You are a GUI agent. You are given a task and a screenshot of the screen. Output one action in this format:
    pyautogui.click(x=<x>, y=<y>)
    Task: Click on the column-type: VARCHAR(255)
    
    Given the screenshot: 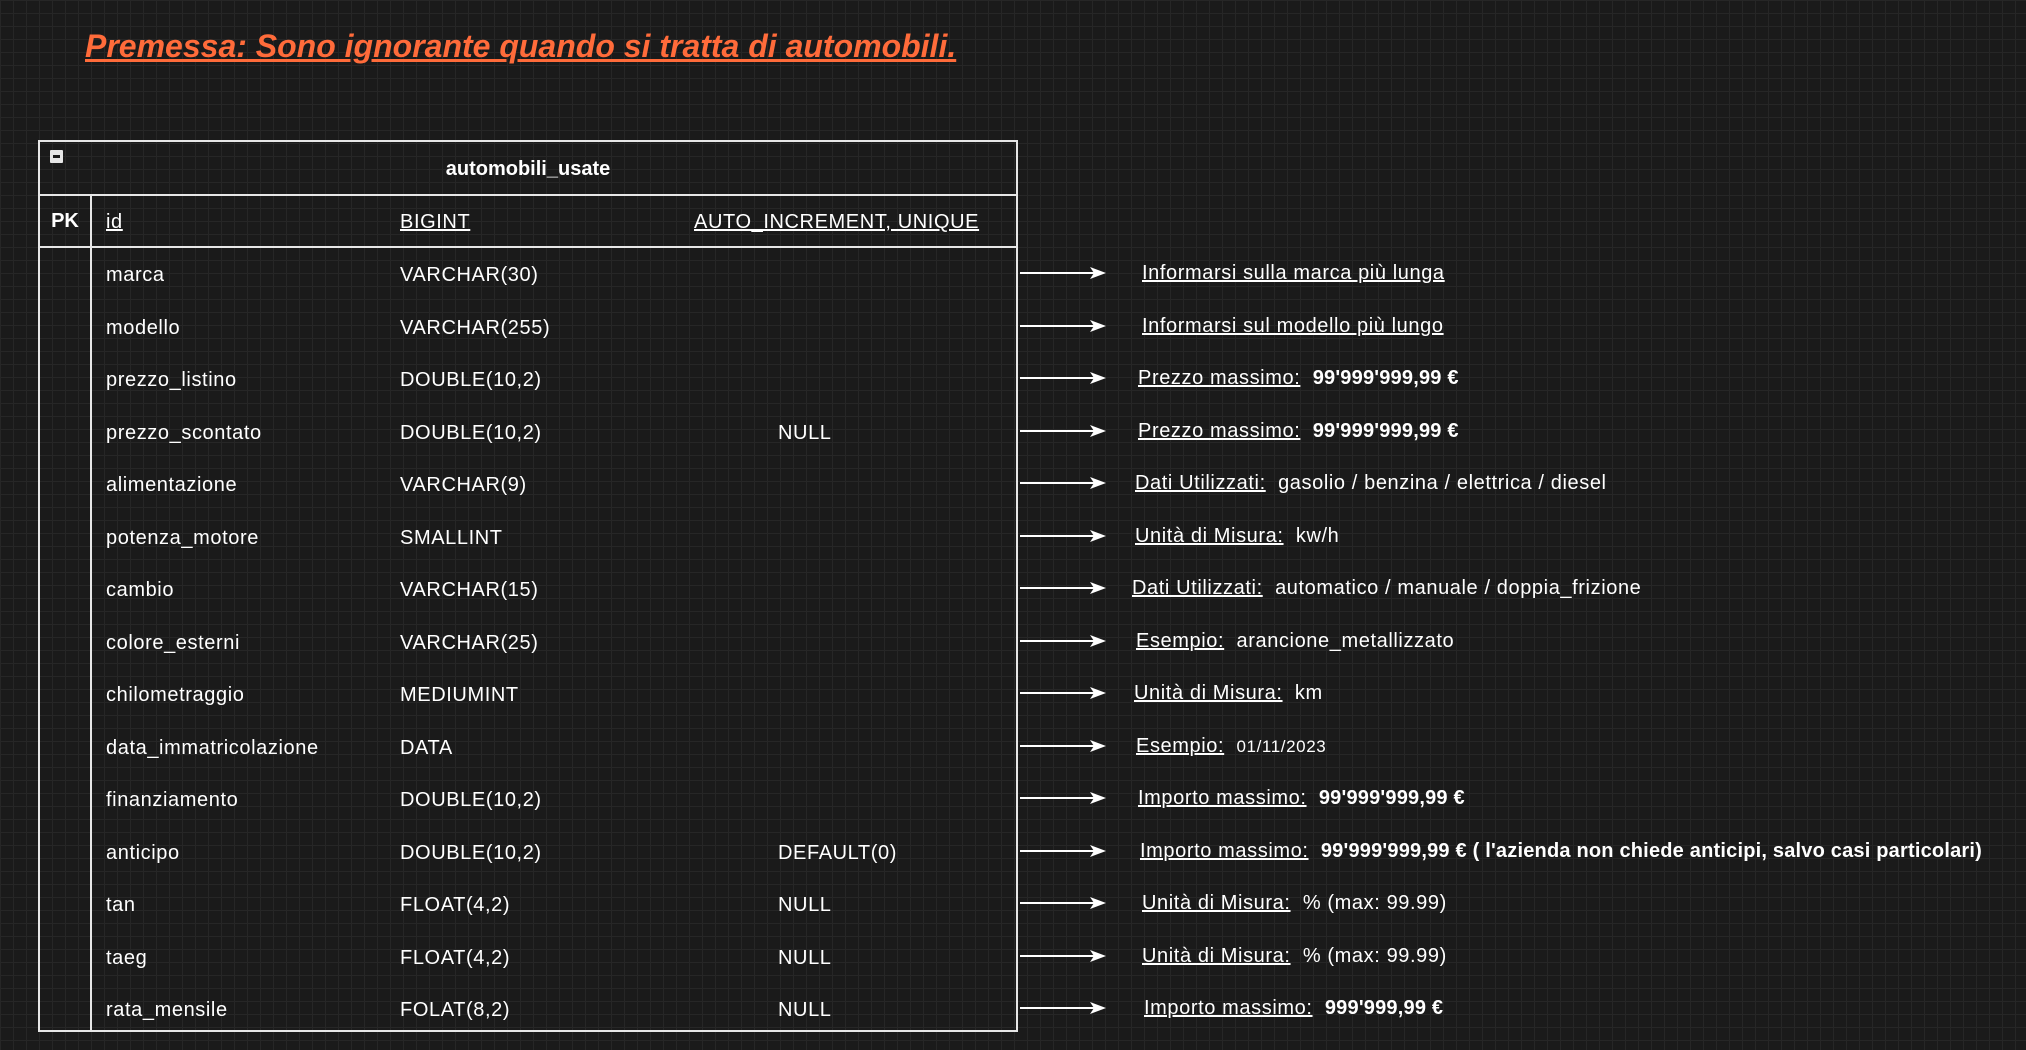 What is the action you would take?
    pyautogui.click(x=475, y=327)
    